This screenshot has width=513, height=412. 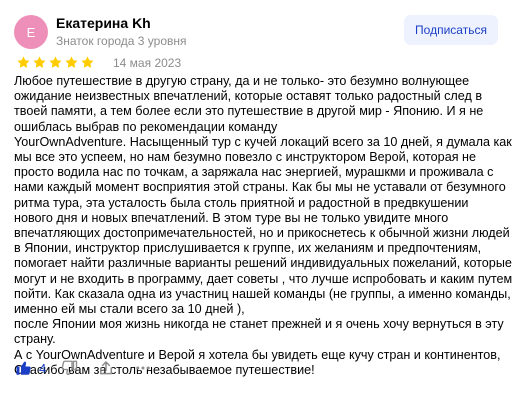 I want to click on avatar-letter: Е, so click(x=31, y=32).